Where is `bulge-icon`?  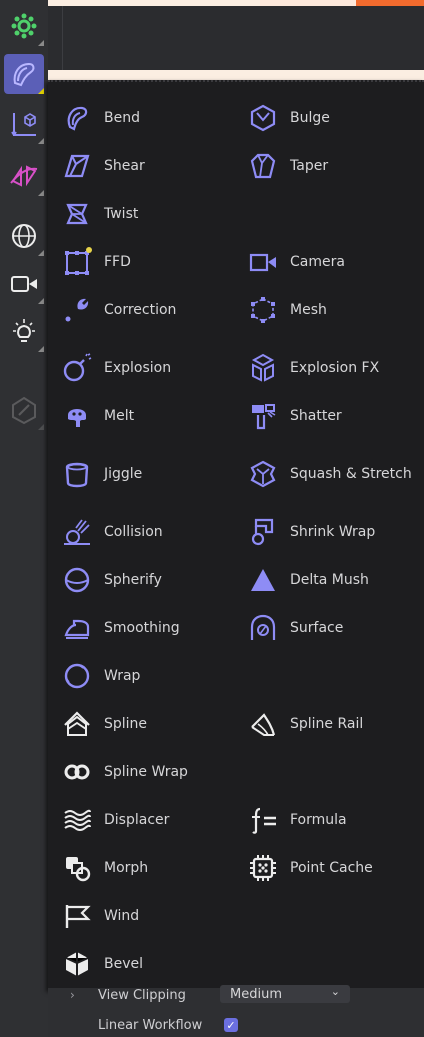 bulge-icon is located at coordinates (263, 118).